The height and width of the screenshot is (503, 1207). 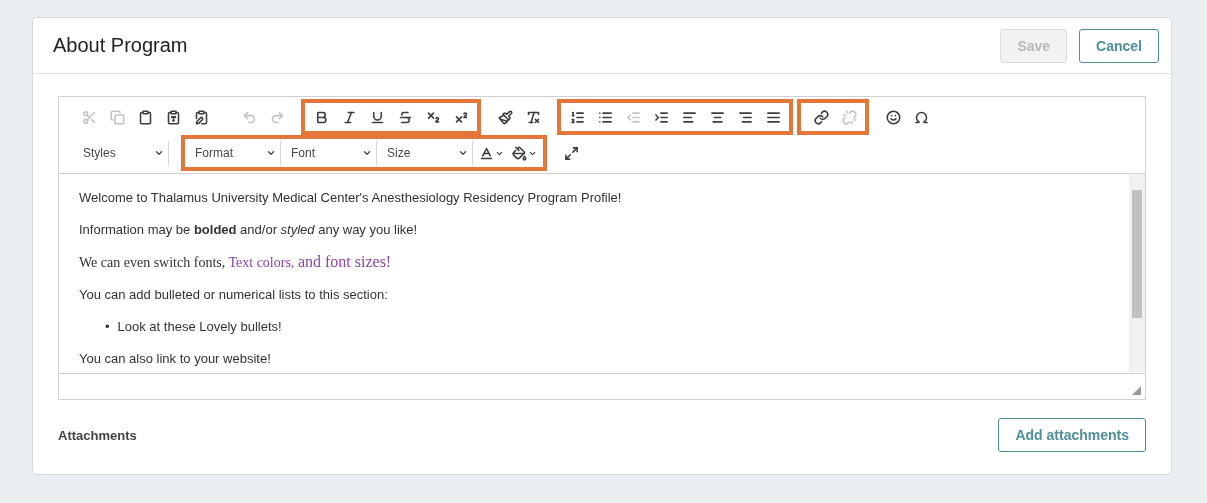 What do you see at coordinates (849, 117) in the screenshot?
I see `unlink-icon` at bounding box center [849, 117].